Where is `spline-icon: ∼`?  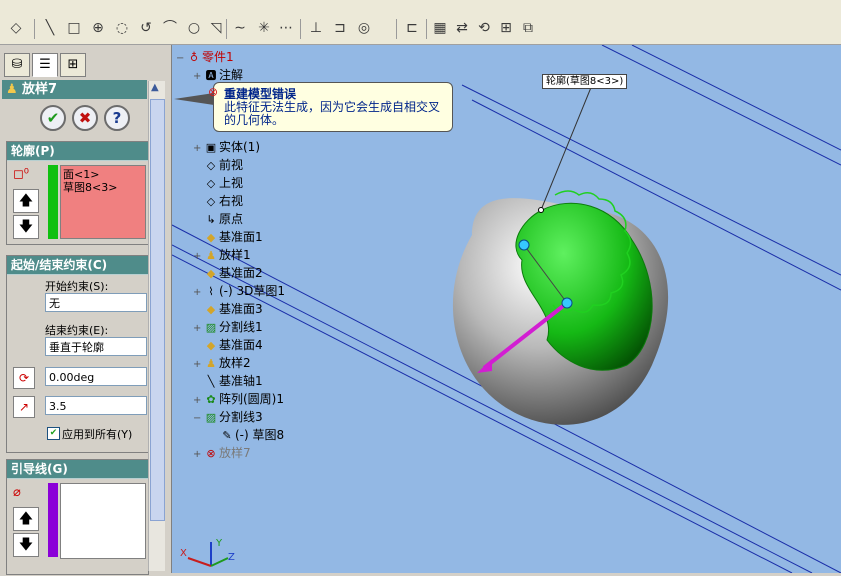 spline-icon: ∼ is located at coordinates (240, 28).